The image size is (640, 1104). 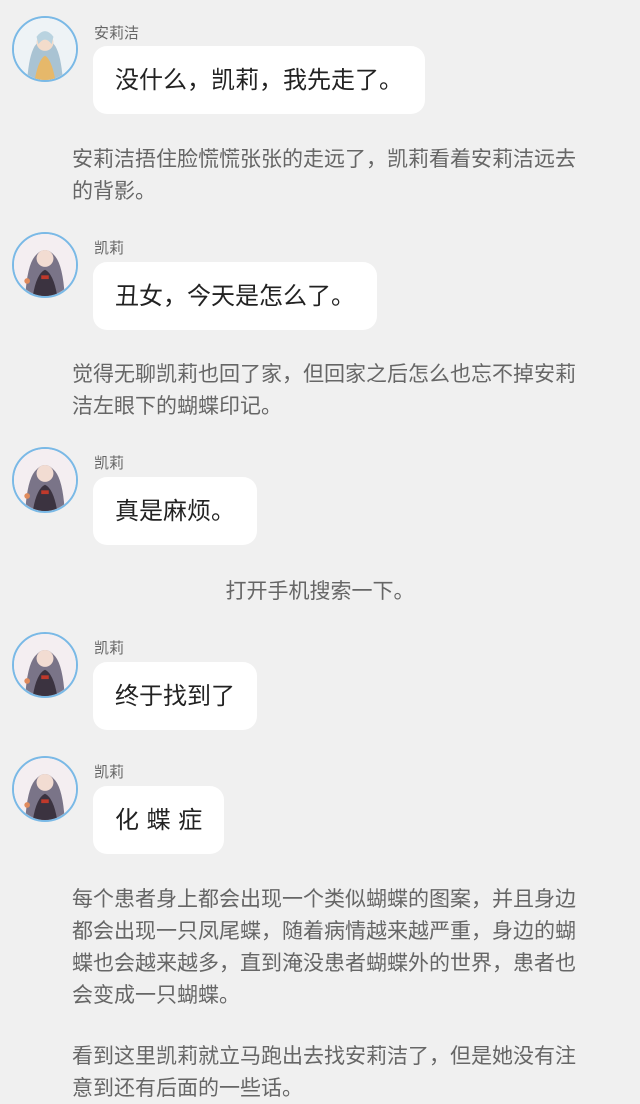 I want to click on narration-text: 看到这里凯莉就立马跑出去找安莉洁了，但是她没有注意到还有后面的一些话。, so click(x=324, y=1072).